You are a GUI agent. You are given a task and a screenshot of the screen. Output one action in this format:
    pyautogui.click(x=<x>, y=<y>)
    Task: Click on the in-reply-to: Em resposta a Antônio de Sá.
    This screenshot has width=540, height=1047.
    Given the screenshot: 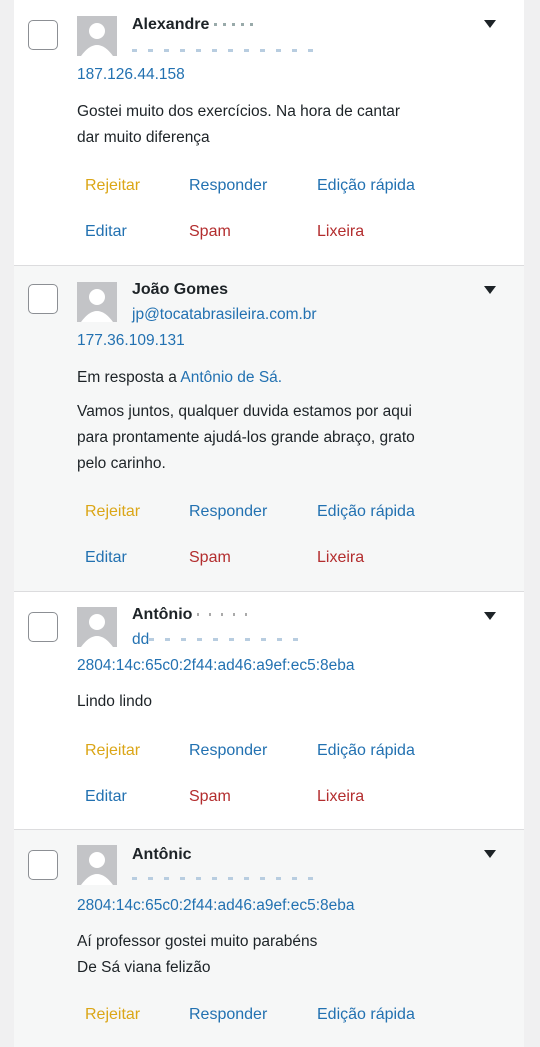 What is the action you would take?
    pyautogui.click(x=180, y=377)
    